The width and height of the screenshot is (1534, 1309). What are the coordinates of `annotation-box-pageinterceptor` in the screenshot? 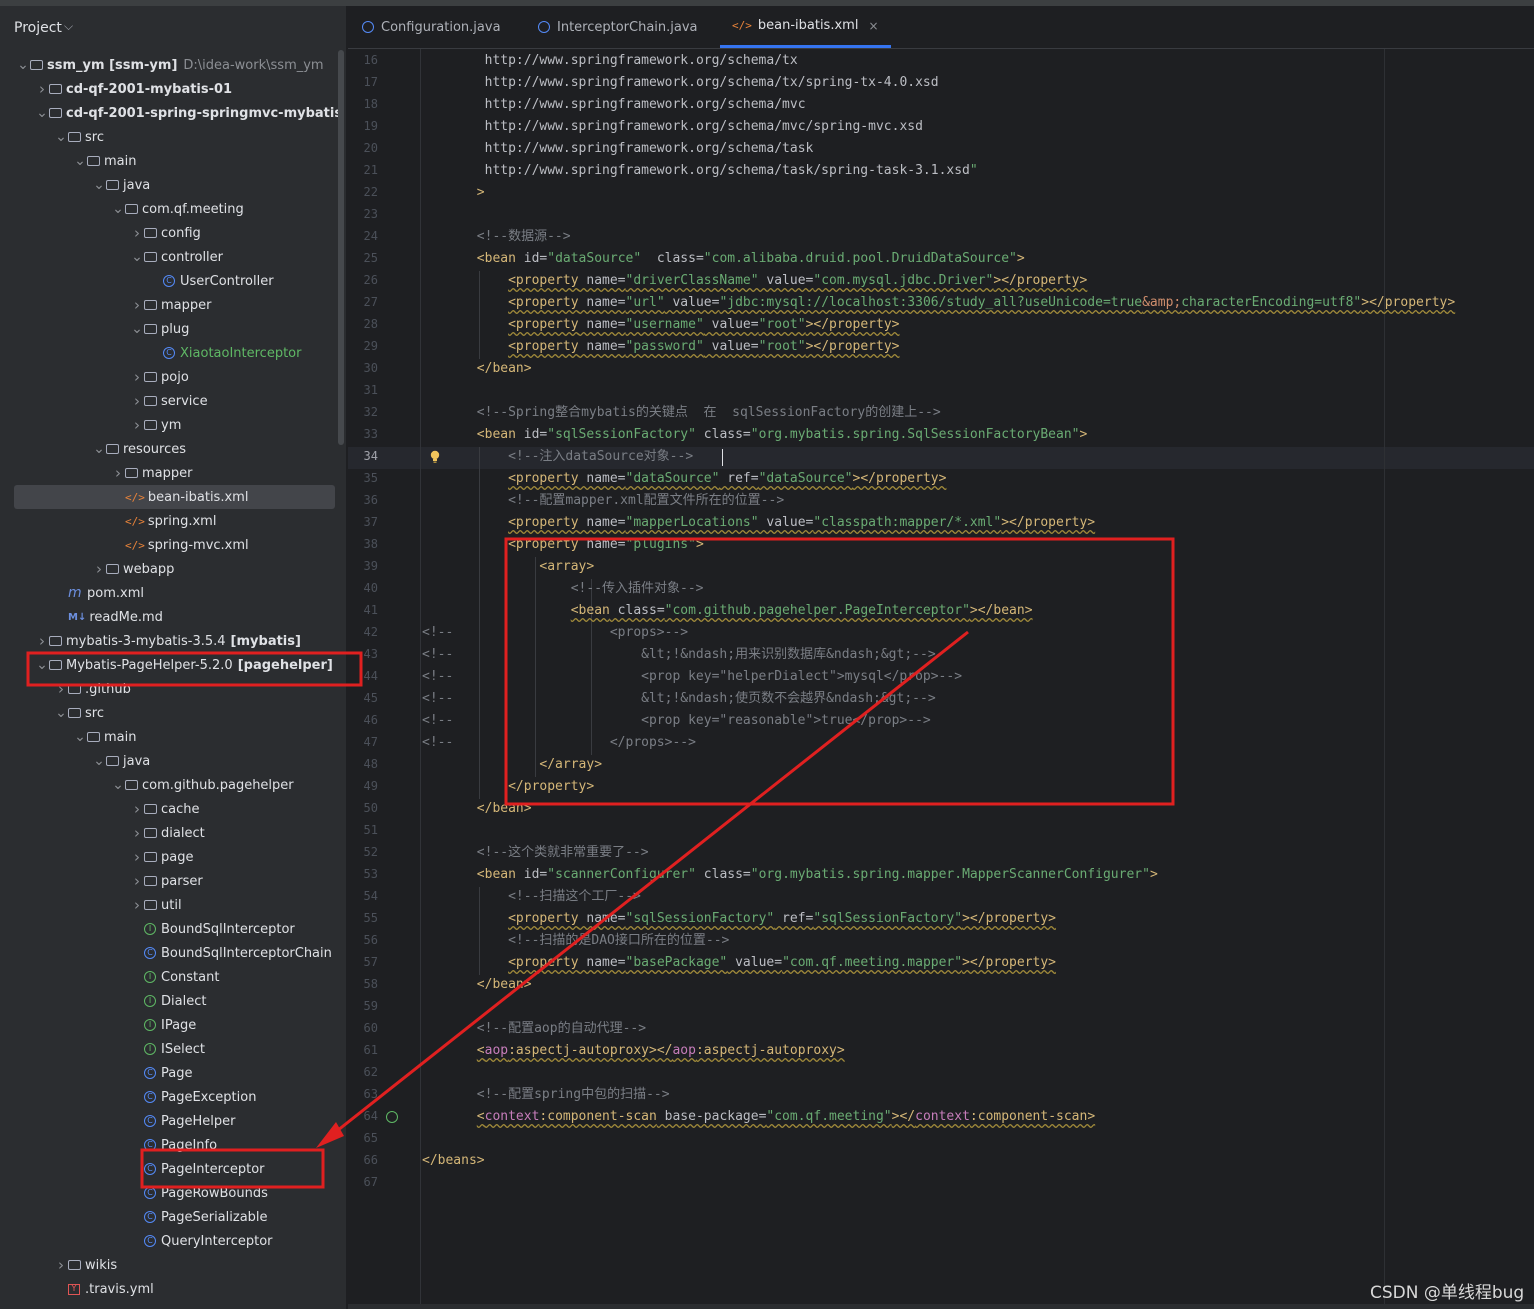 It's located at (232, 1168).